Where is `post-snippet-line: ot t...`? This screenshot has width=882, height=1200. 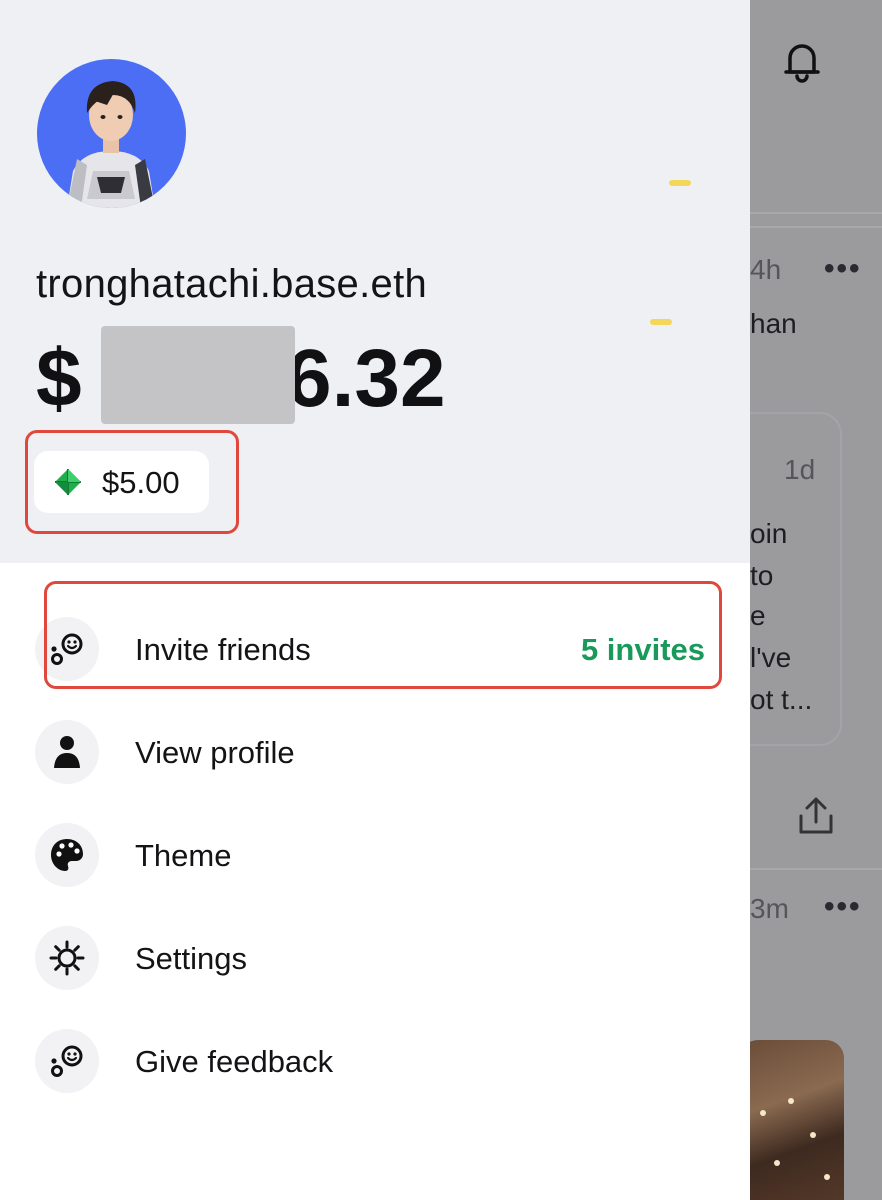 post-snippet-line: ot t... is located at coordinates (781, 699).